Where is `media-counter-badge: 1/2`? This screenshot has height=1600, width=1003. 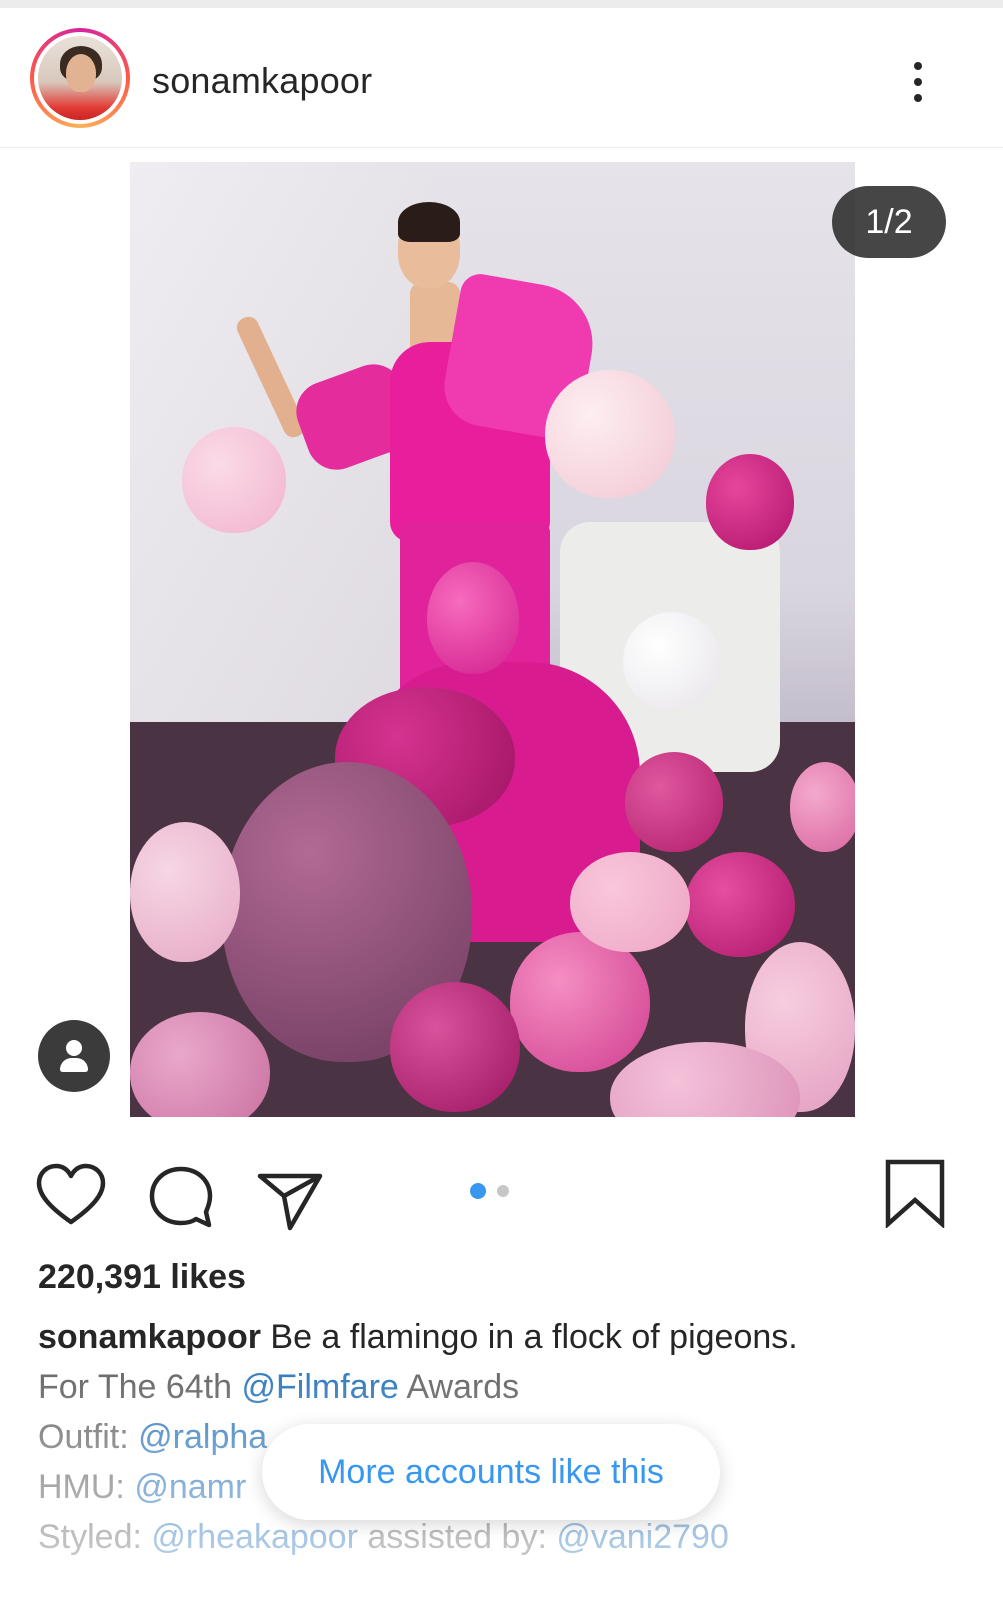
media-counter-badge: 1/2 is located at coordinates (889, 222).